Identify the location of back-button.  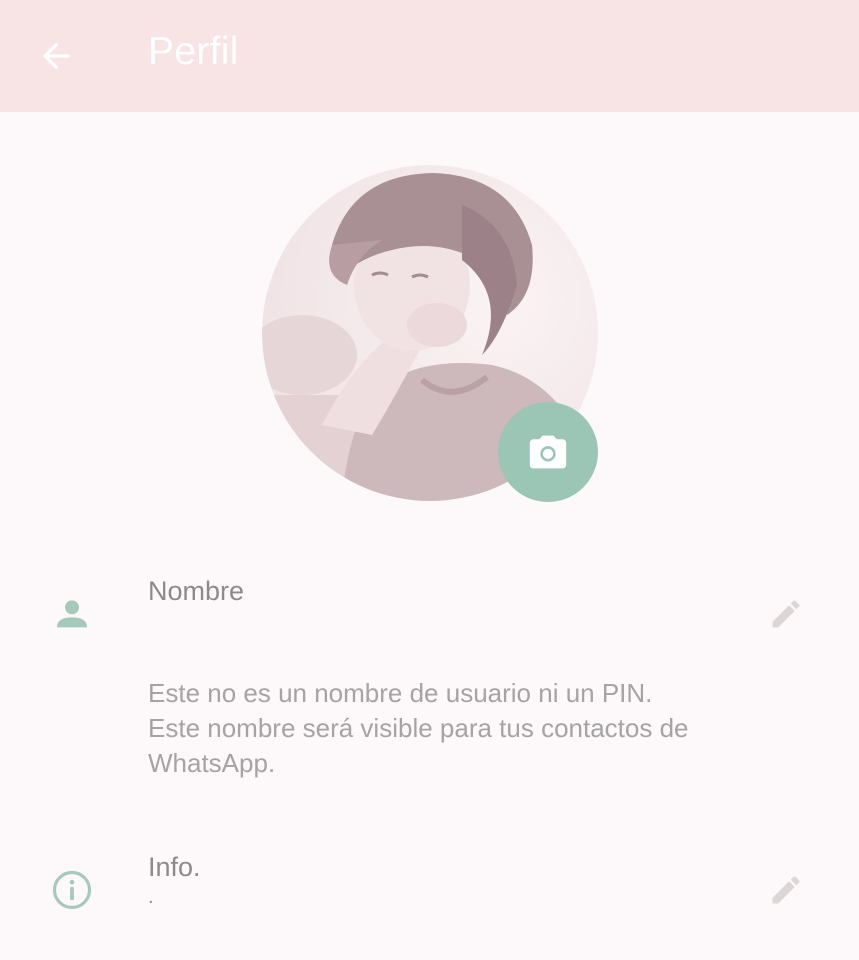
(56, 56).